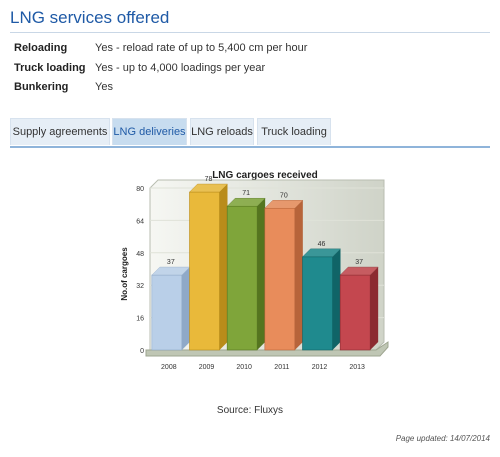  I want to click on data-label: 71, so click(246, 193).